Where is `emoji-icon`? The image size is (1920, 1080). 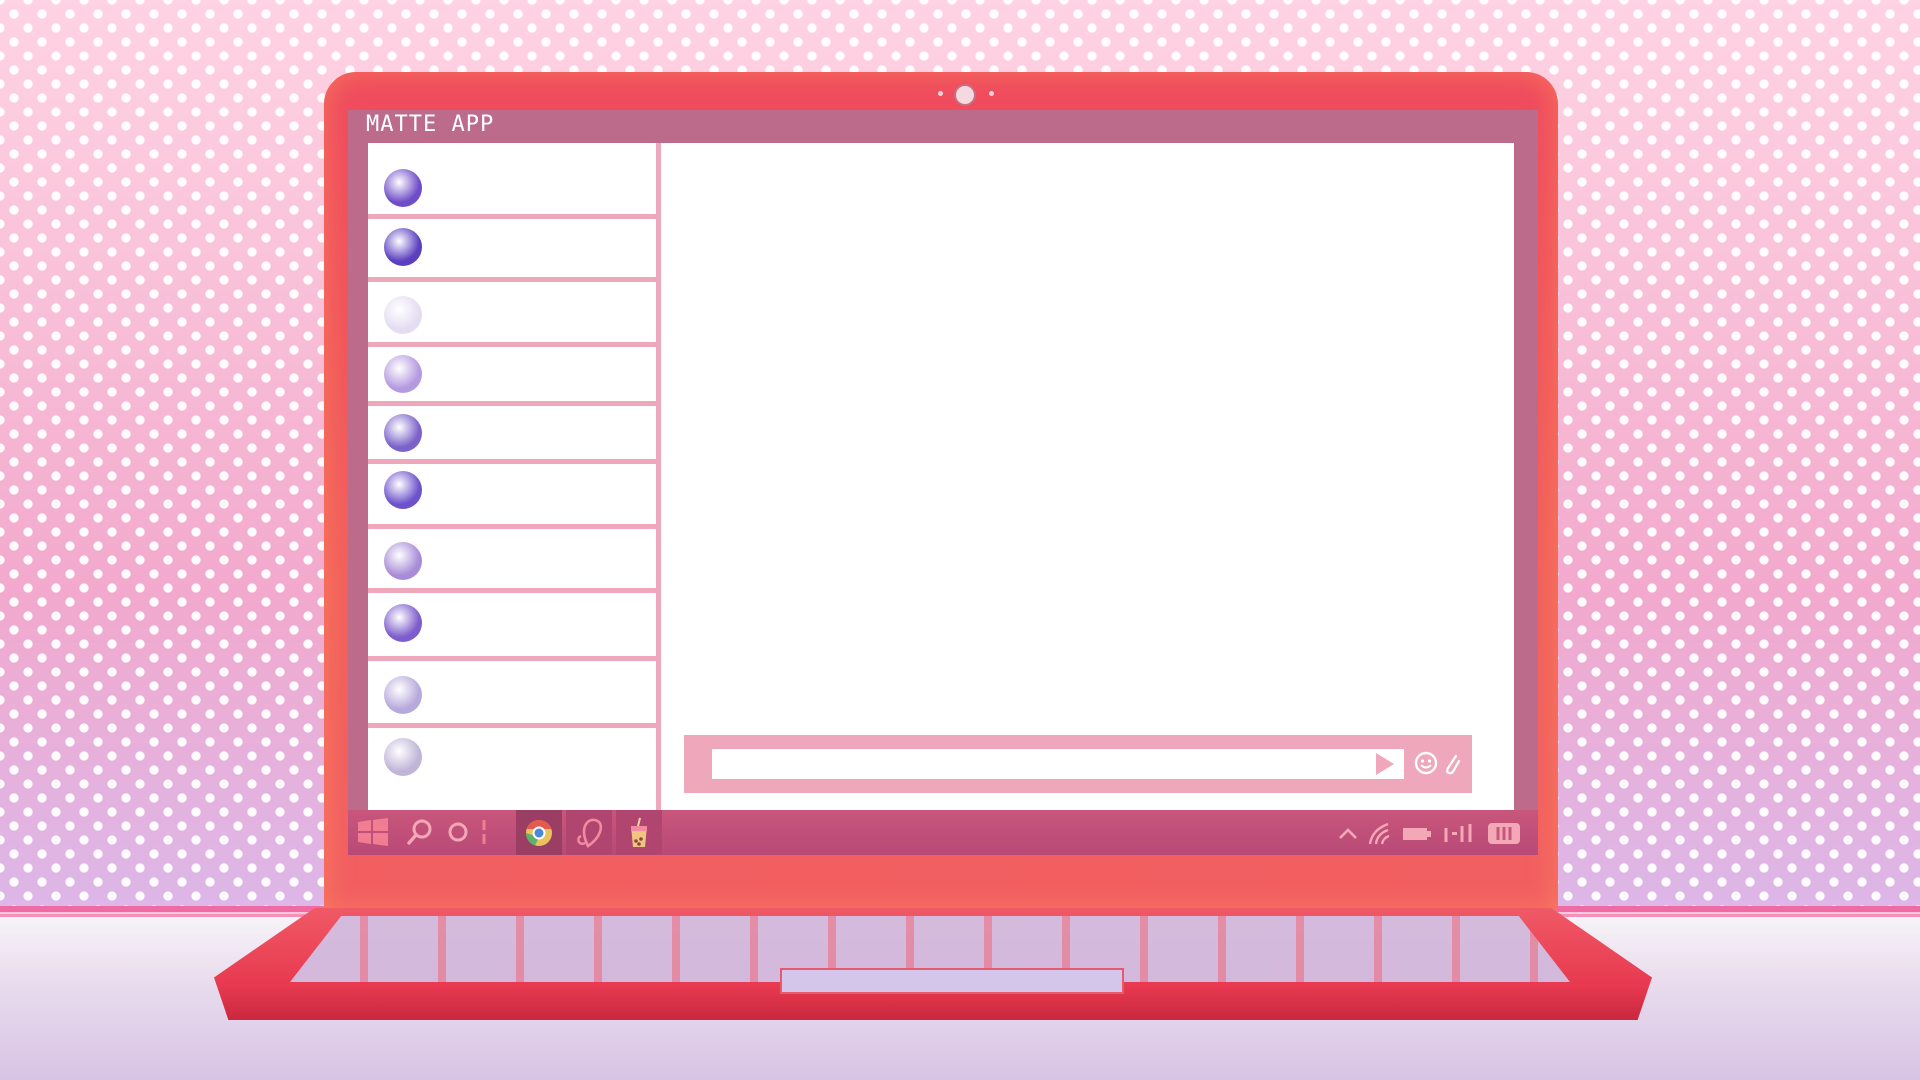 emoji-icon is located at coordinates (1426, 763).